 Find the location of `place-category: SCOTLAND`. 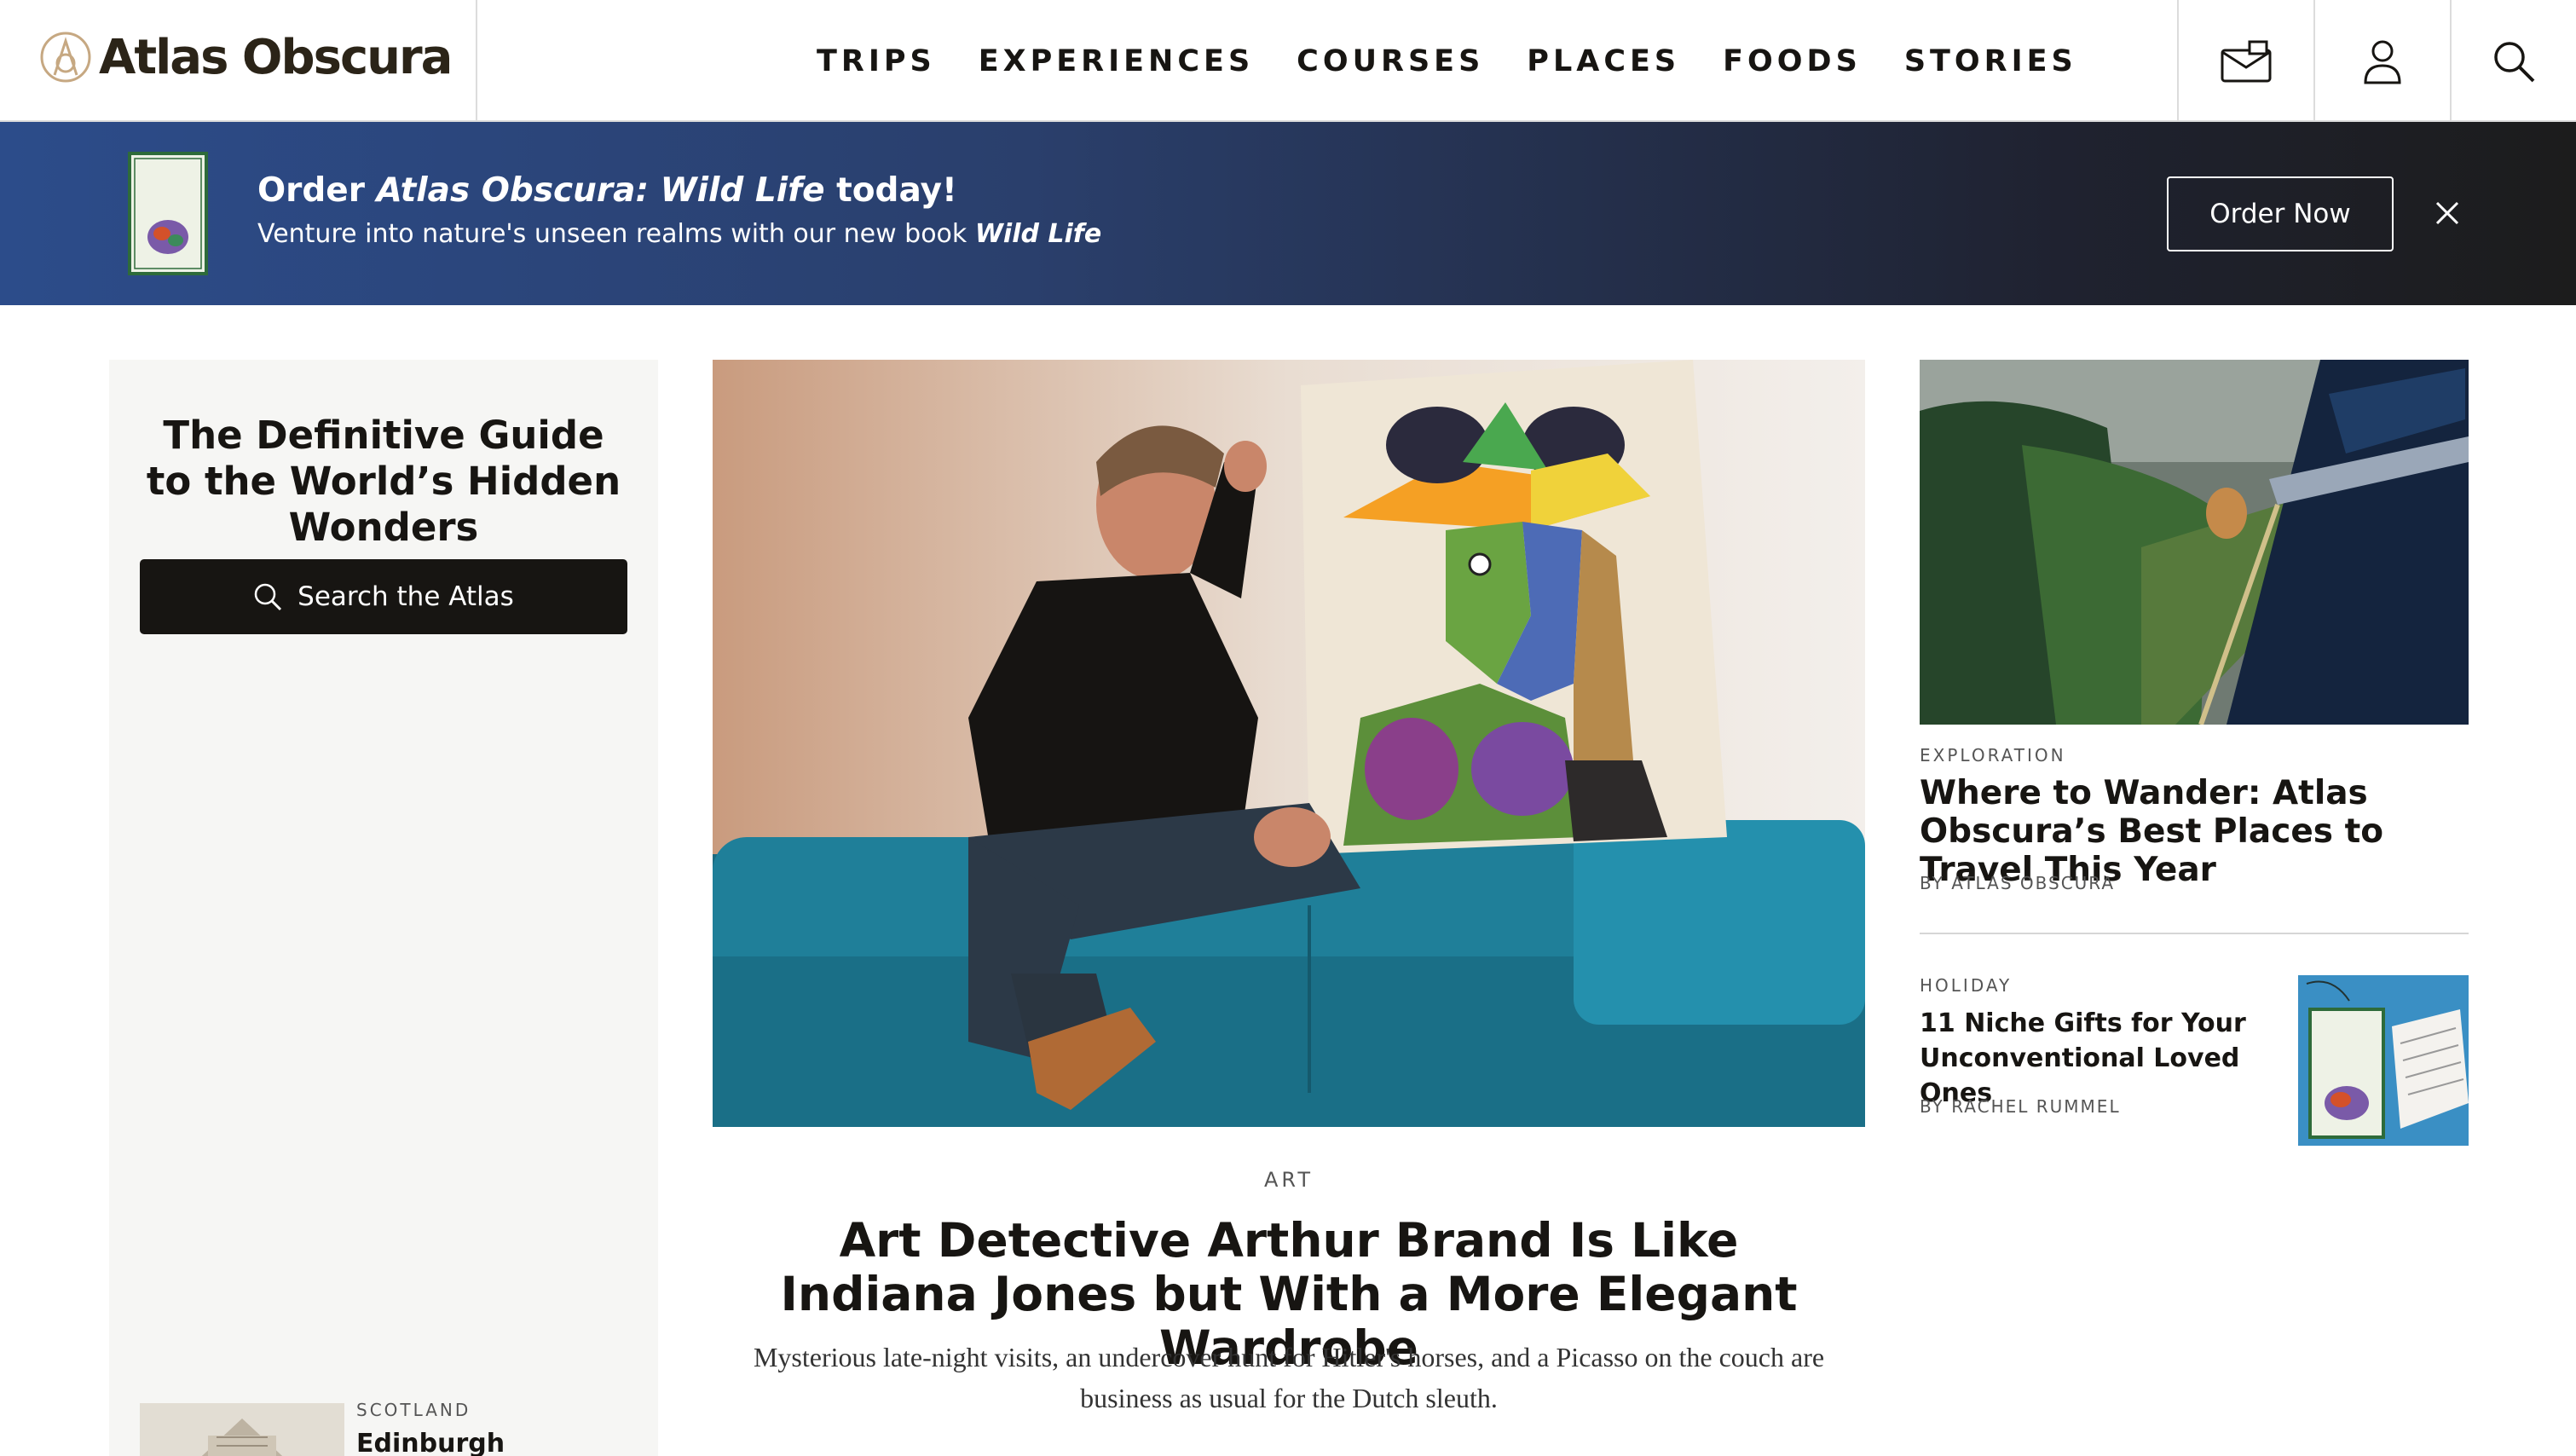

place-category: SCOTLAND is located at coordinates (413, 1410).